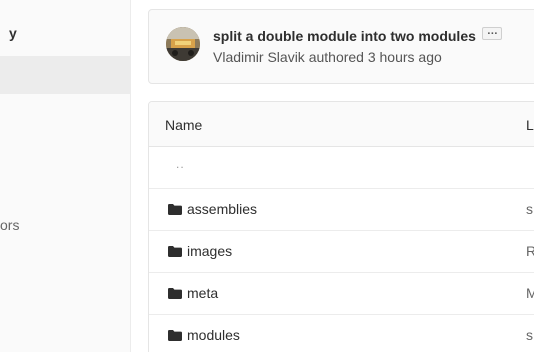 The height and width of the screenshot is (352, 534). Describe the element at coordinates (213, 335) in the screenshot. I see `file-name-link: modules` at that location.